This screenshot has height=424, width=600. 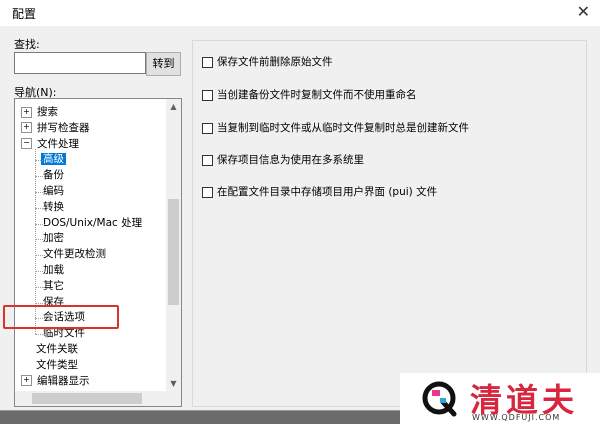 I want to click on option-label: 当复制到临时文件或从临时文件复制时总是创建新文件, so click(x=343, y=128).